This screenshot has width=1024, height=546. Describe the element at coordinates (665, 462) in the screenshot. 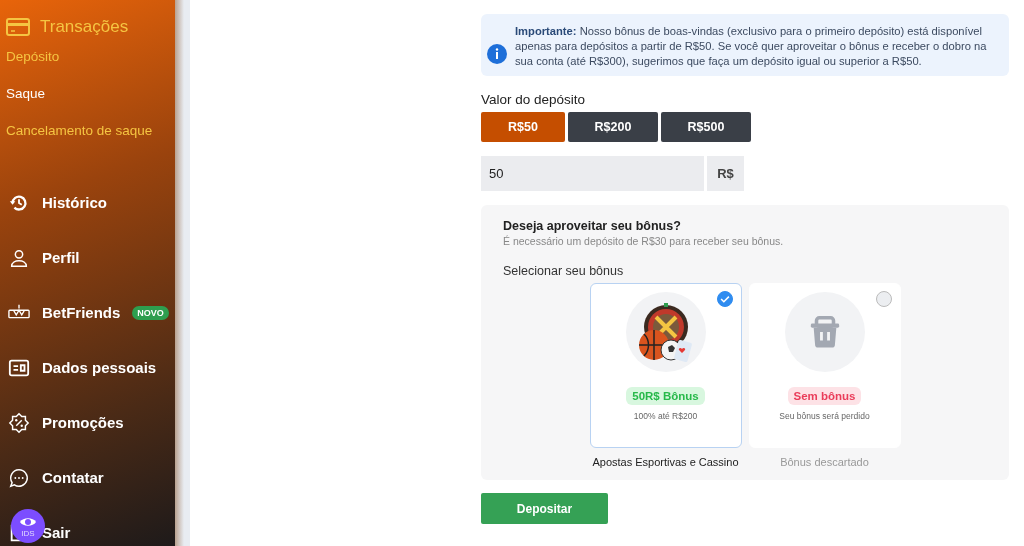

I see `bonus-caption: Apostas Esportivas e Cassino` at that location.